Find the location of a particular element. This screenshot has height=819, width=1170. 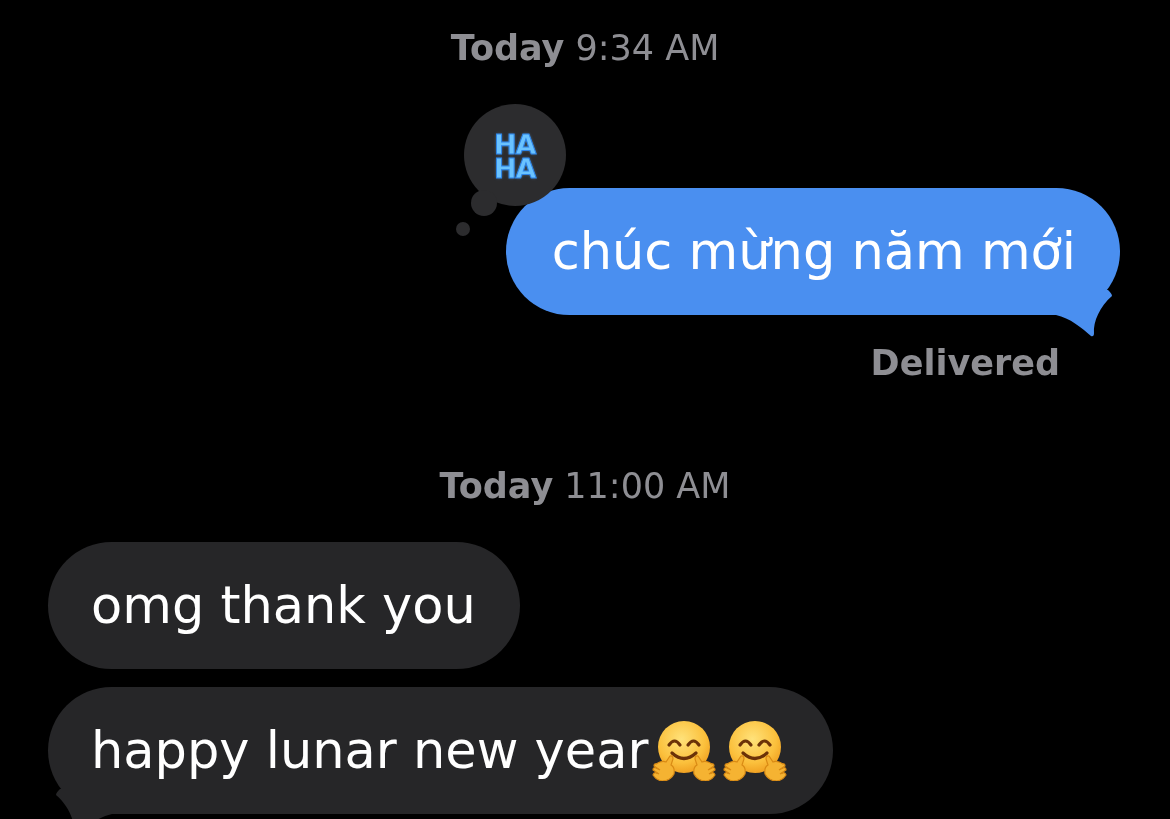

timestamp: Today 9:34 AM is located at coordinates (585, 48).